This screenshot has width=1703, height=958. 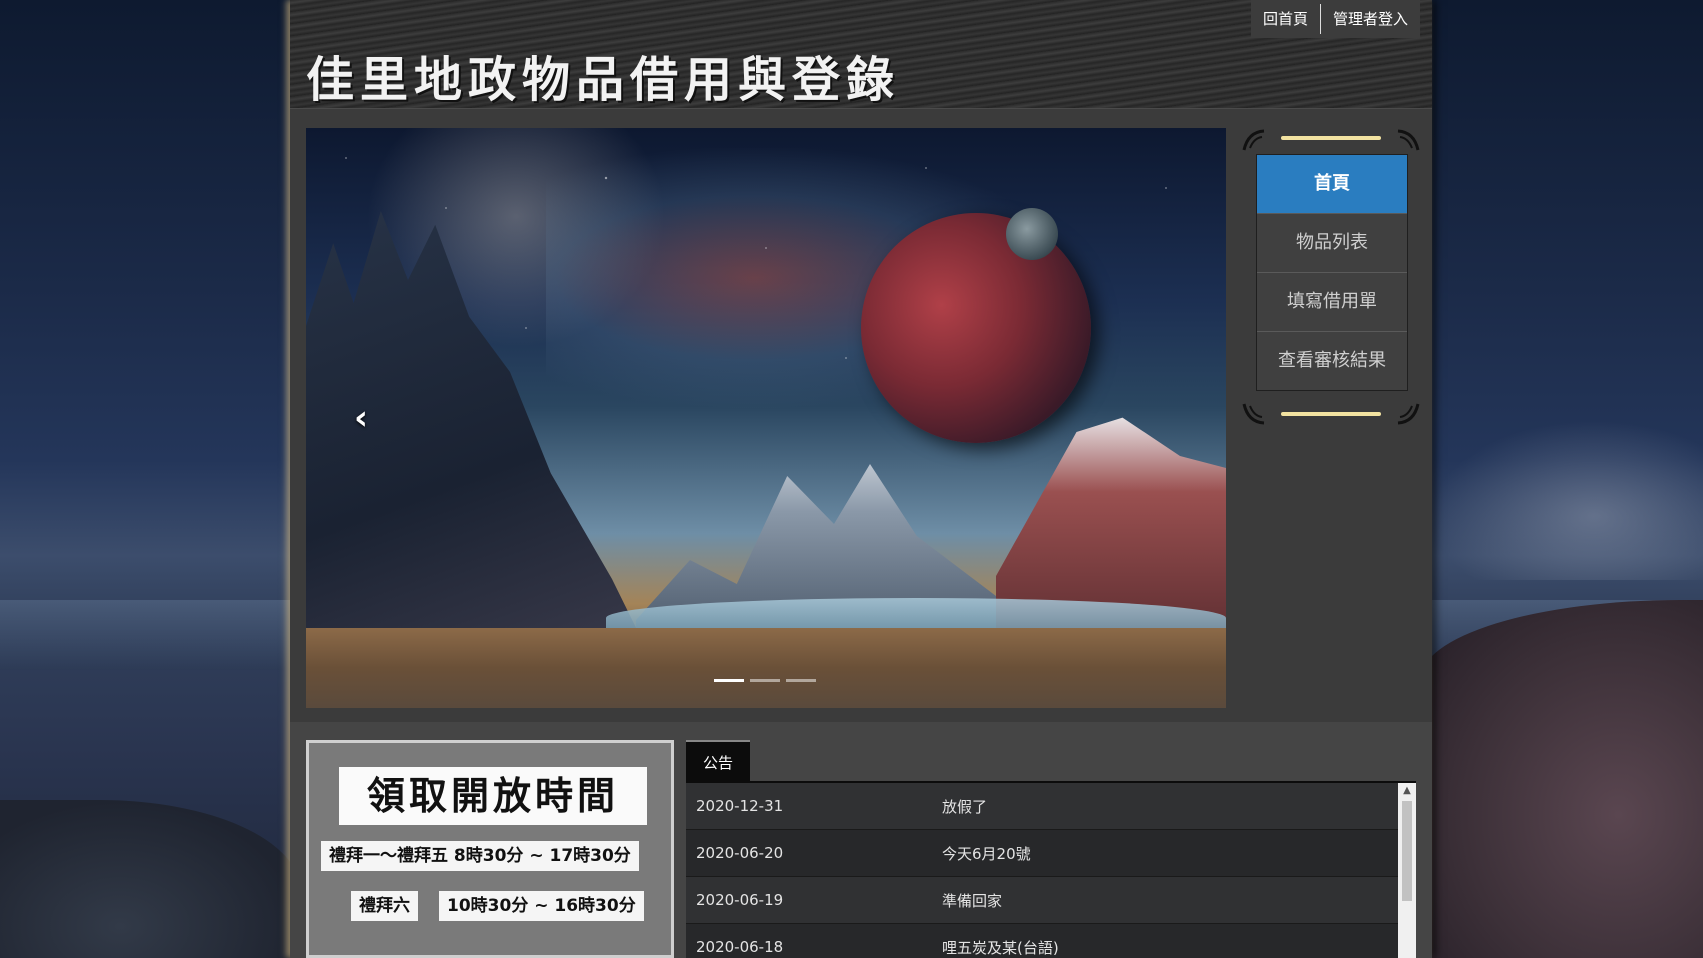 I want to click on side-navigation: 首頁 物品列表 填寫借用單 查看審核結果, so click(x=1331, y=277).